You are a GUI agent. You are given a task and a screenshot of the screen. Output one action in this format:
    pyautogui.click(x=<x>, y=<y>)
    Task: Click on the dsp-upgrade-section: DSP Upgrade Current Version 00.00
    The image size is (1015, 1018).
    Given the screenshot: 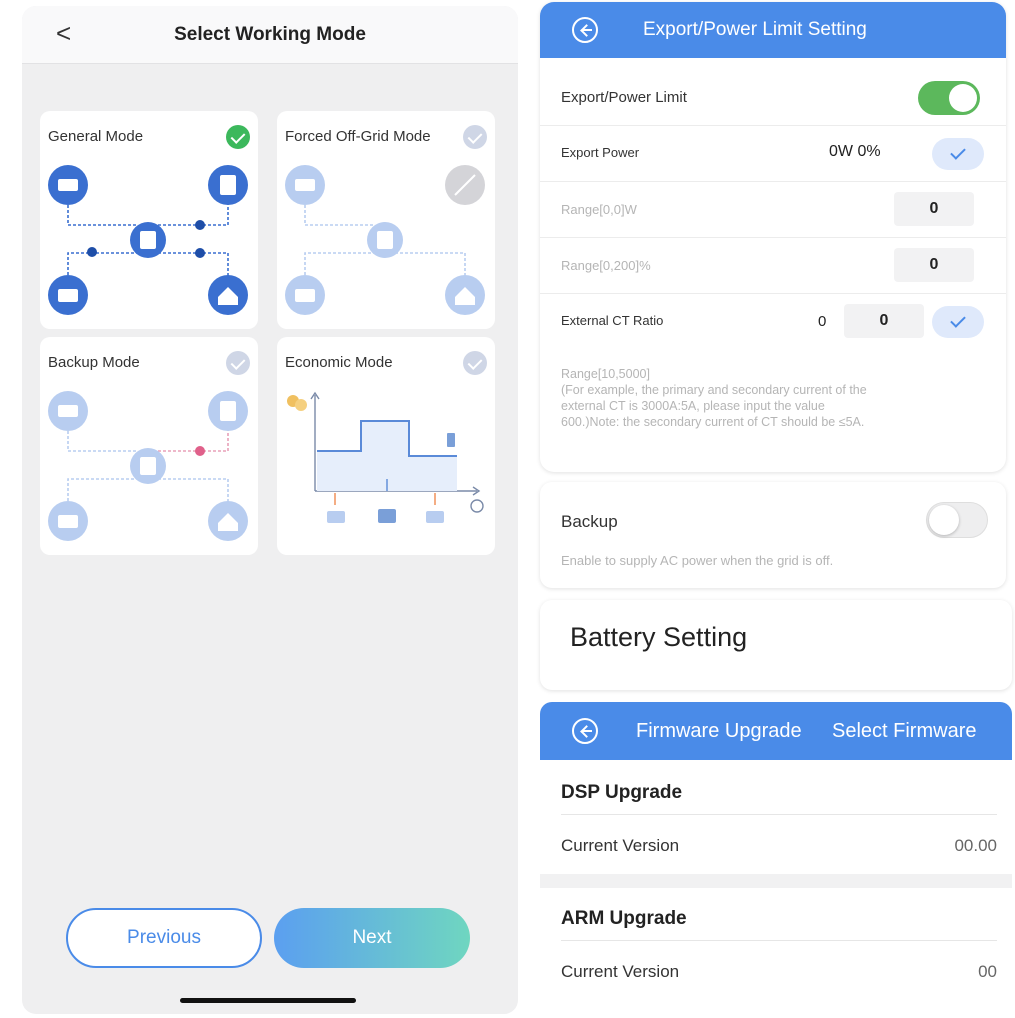 What is the action you would take?
    pyautogui.click(x=776, y=817)
    